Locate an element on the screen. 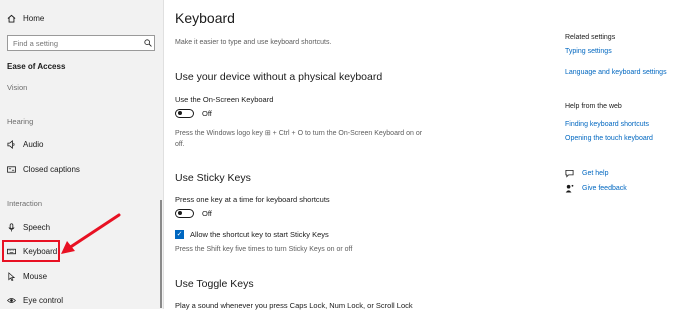 Image resolution: width=700 pixels, height=310 pixels. osk-label: Use the On-Screen Keyboard is located at coordinates (224, 99).